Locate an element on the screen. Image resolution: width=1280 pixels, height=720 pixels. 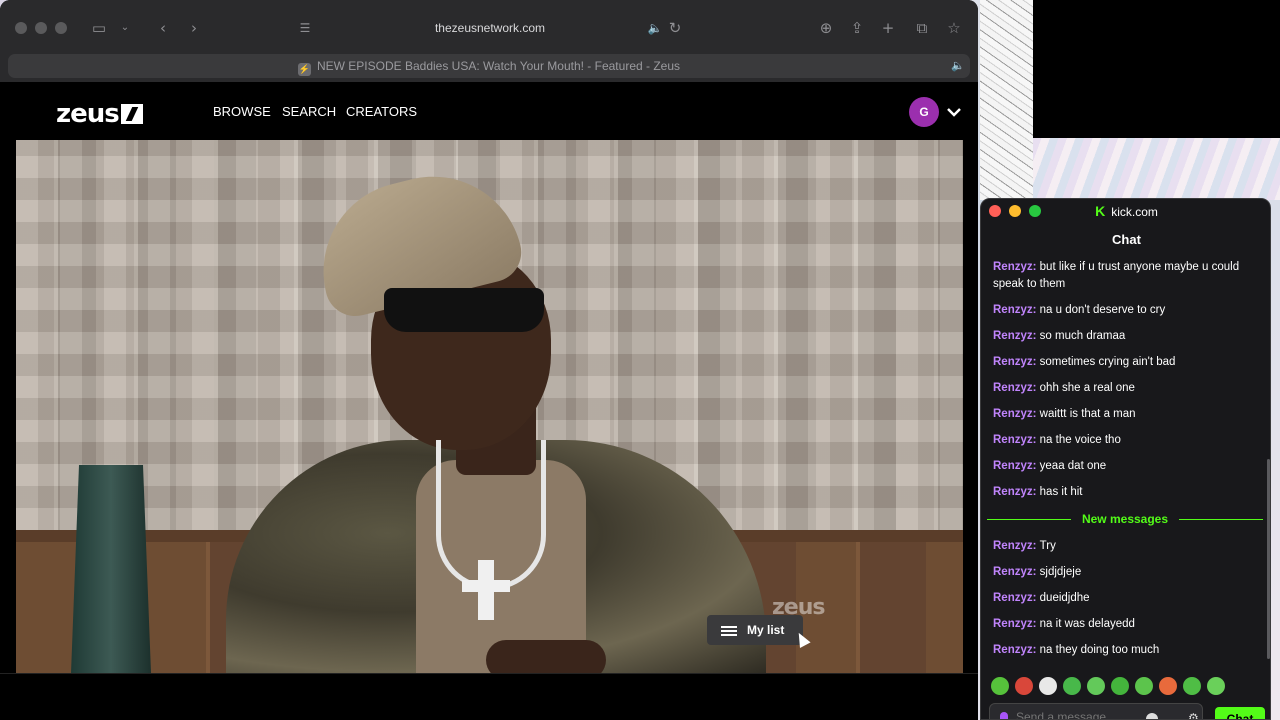
forward-icon: › is located at coordinates (194, 28).